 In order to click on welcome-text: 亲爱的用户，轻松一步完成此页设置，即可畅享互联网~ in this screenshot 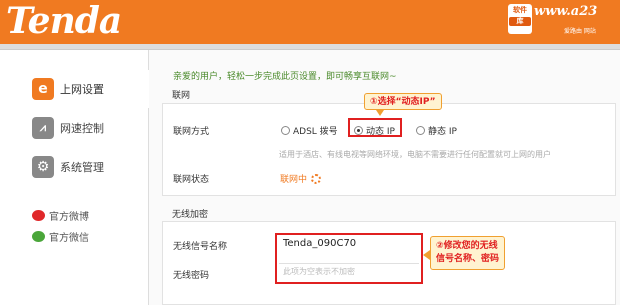, I will do `click(285, 77)`.